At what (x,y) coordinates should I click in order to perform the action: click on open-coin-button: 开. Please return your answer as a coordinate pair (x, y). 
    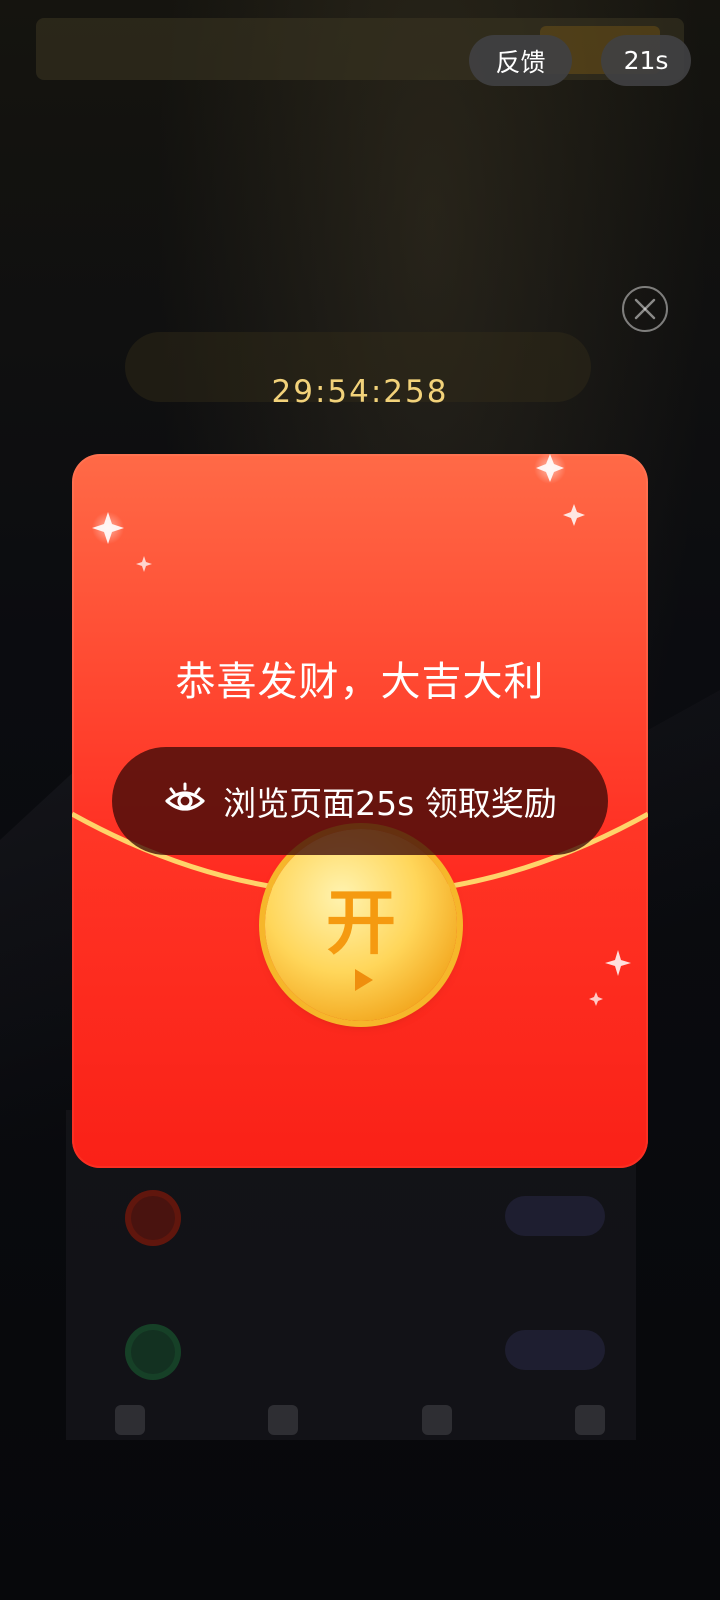
    Looking at the image, I should click on (361, 925).